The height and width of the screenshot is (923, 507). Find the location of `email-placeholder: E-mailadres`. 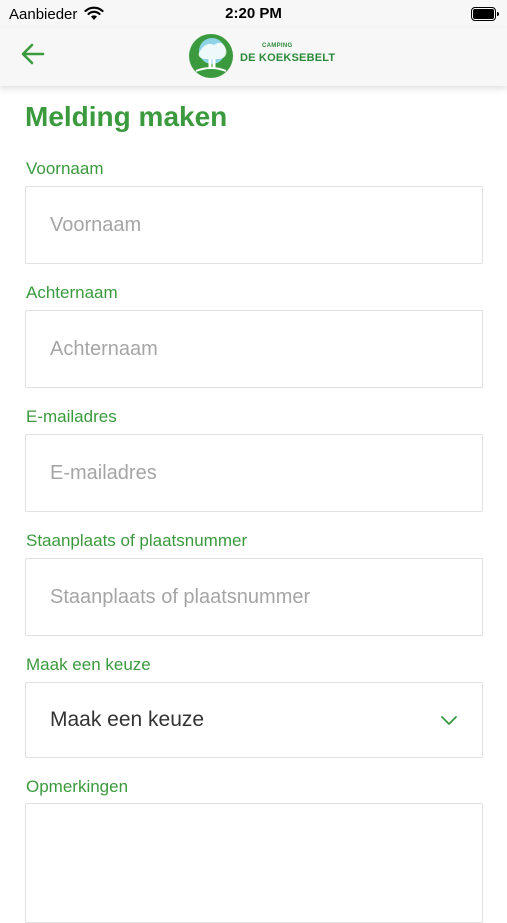

email-placeholder: E-mailadres is located at coordinates (103, 472).